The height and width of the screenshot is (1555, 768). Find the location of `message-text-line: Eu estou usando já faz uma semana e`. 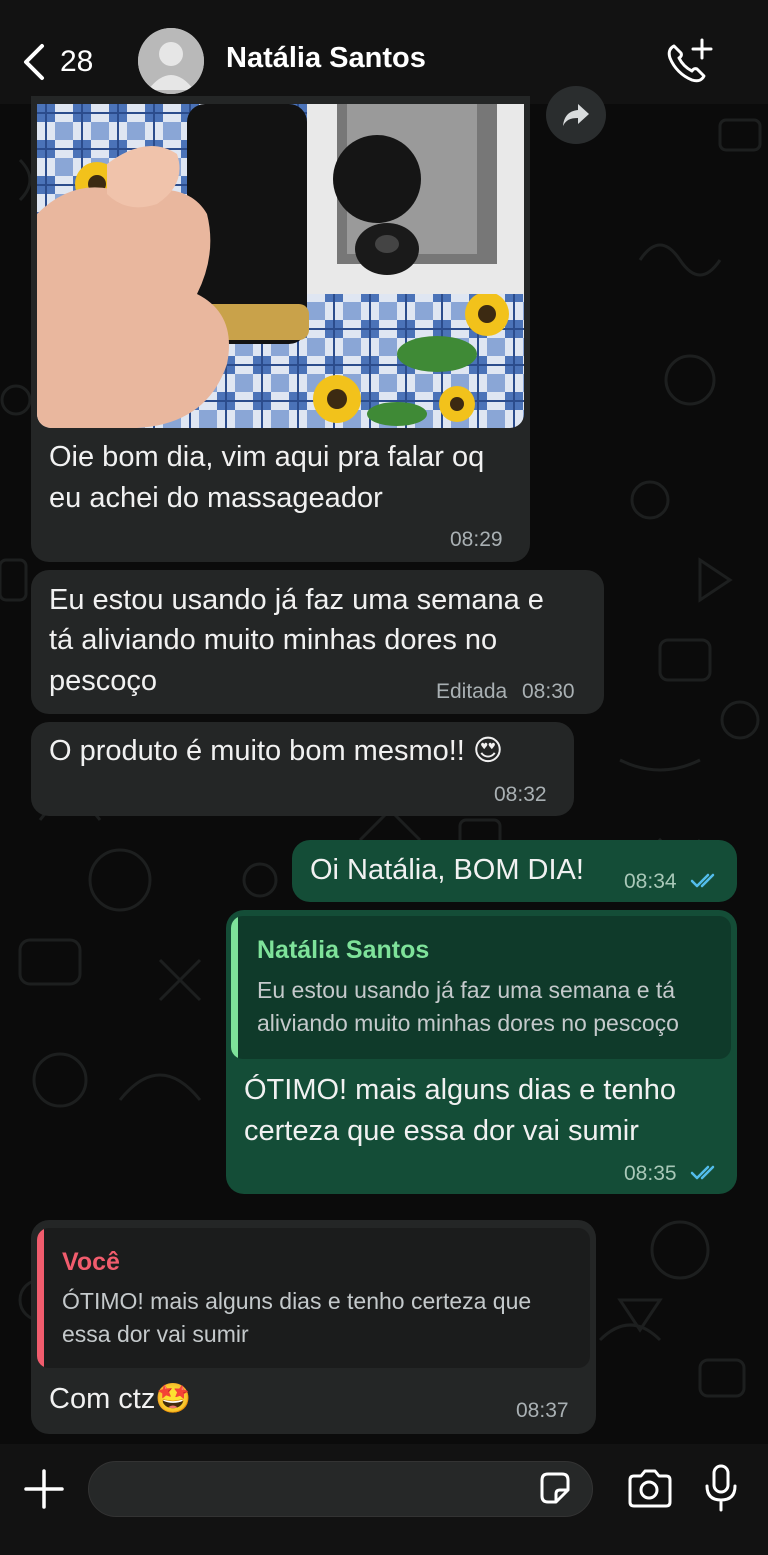

message-text-line: Eu estou usando já faz uma semana e is located at coordinates (296, 600).